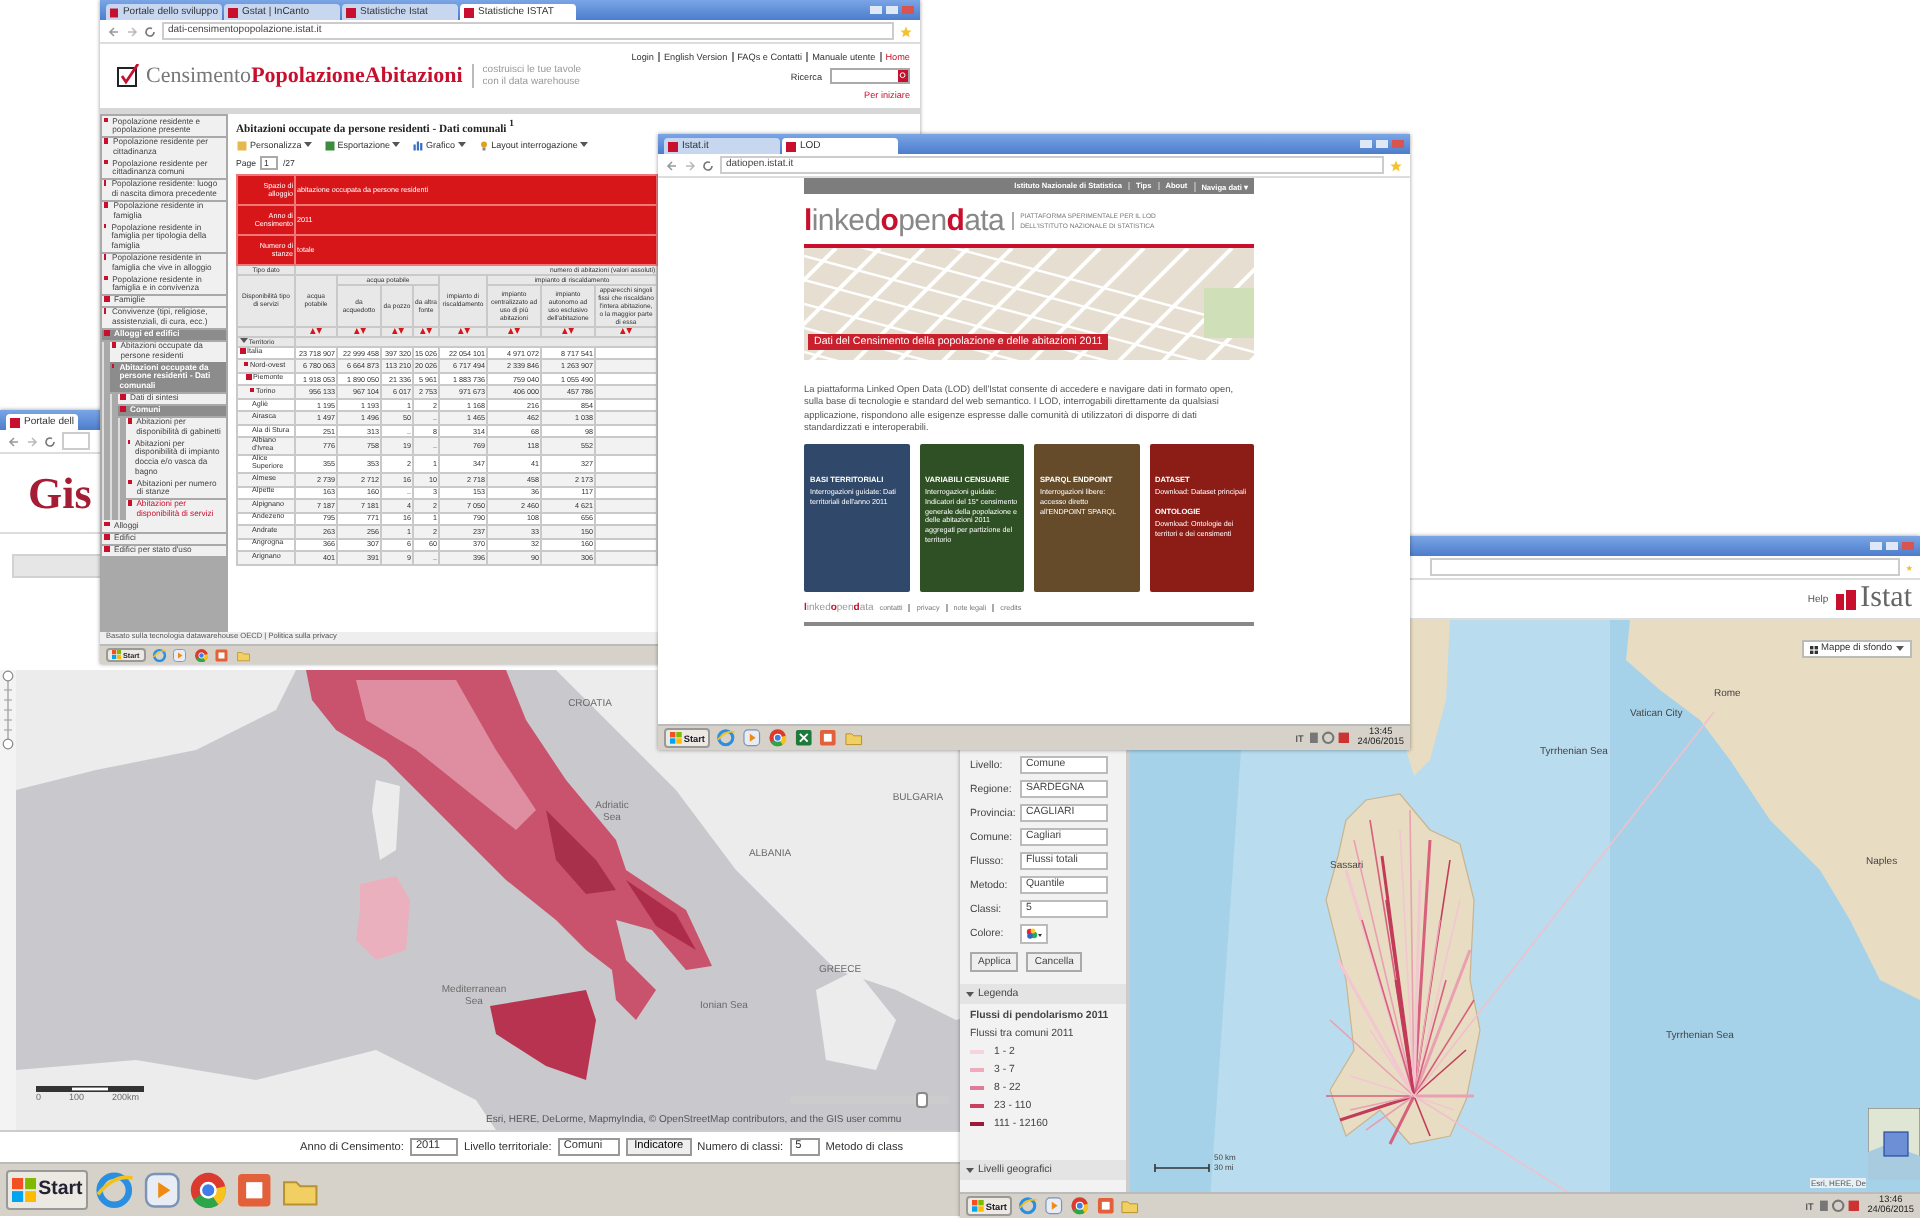 This screenshot has width=1920, height=1218. What do you see at coordinates (1894, 1144) in the screenshot?
I see `overview-map-drawing` at bounding box center [1894, 1144].